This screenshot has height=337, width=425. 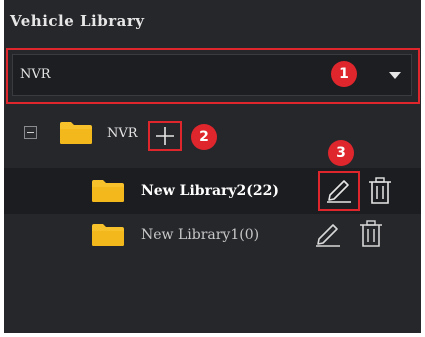 I want to click on library-label: New Library1(0), so click(x=200, y=235).